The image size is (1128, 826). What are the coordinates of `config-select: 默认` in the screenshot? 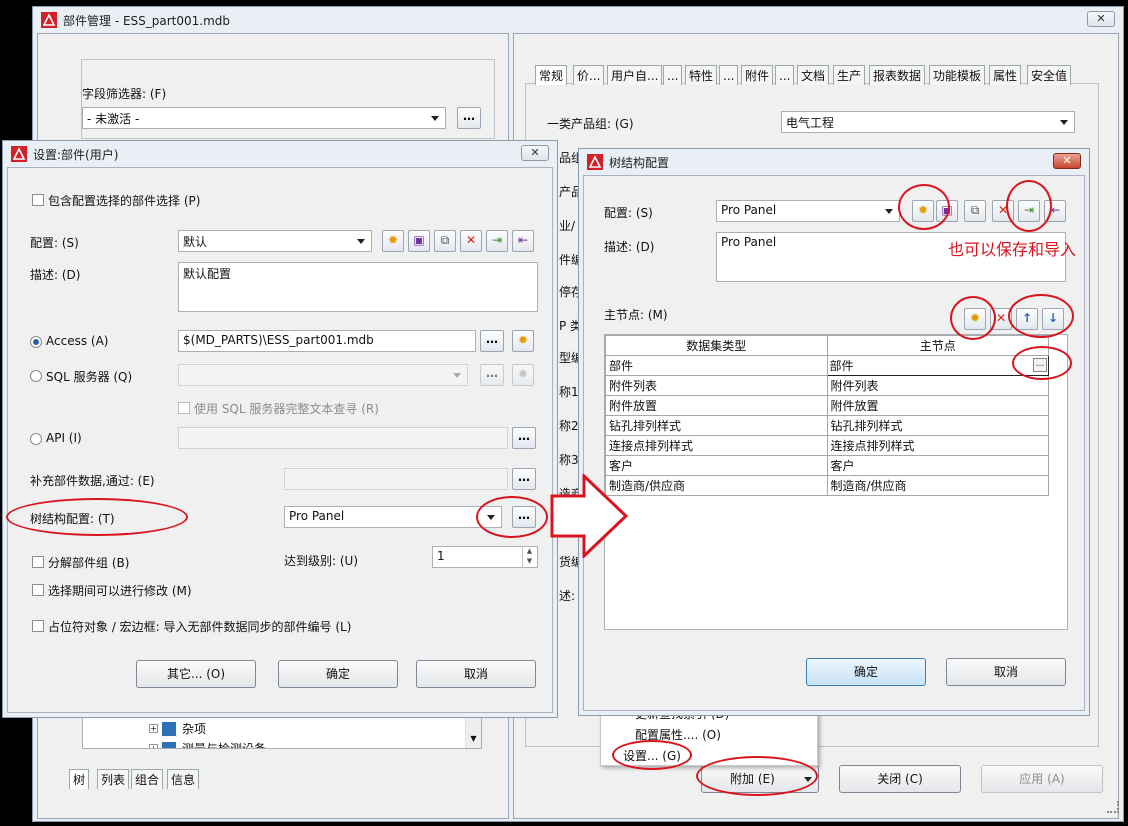 It's located at (275, 241).